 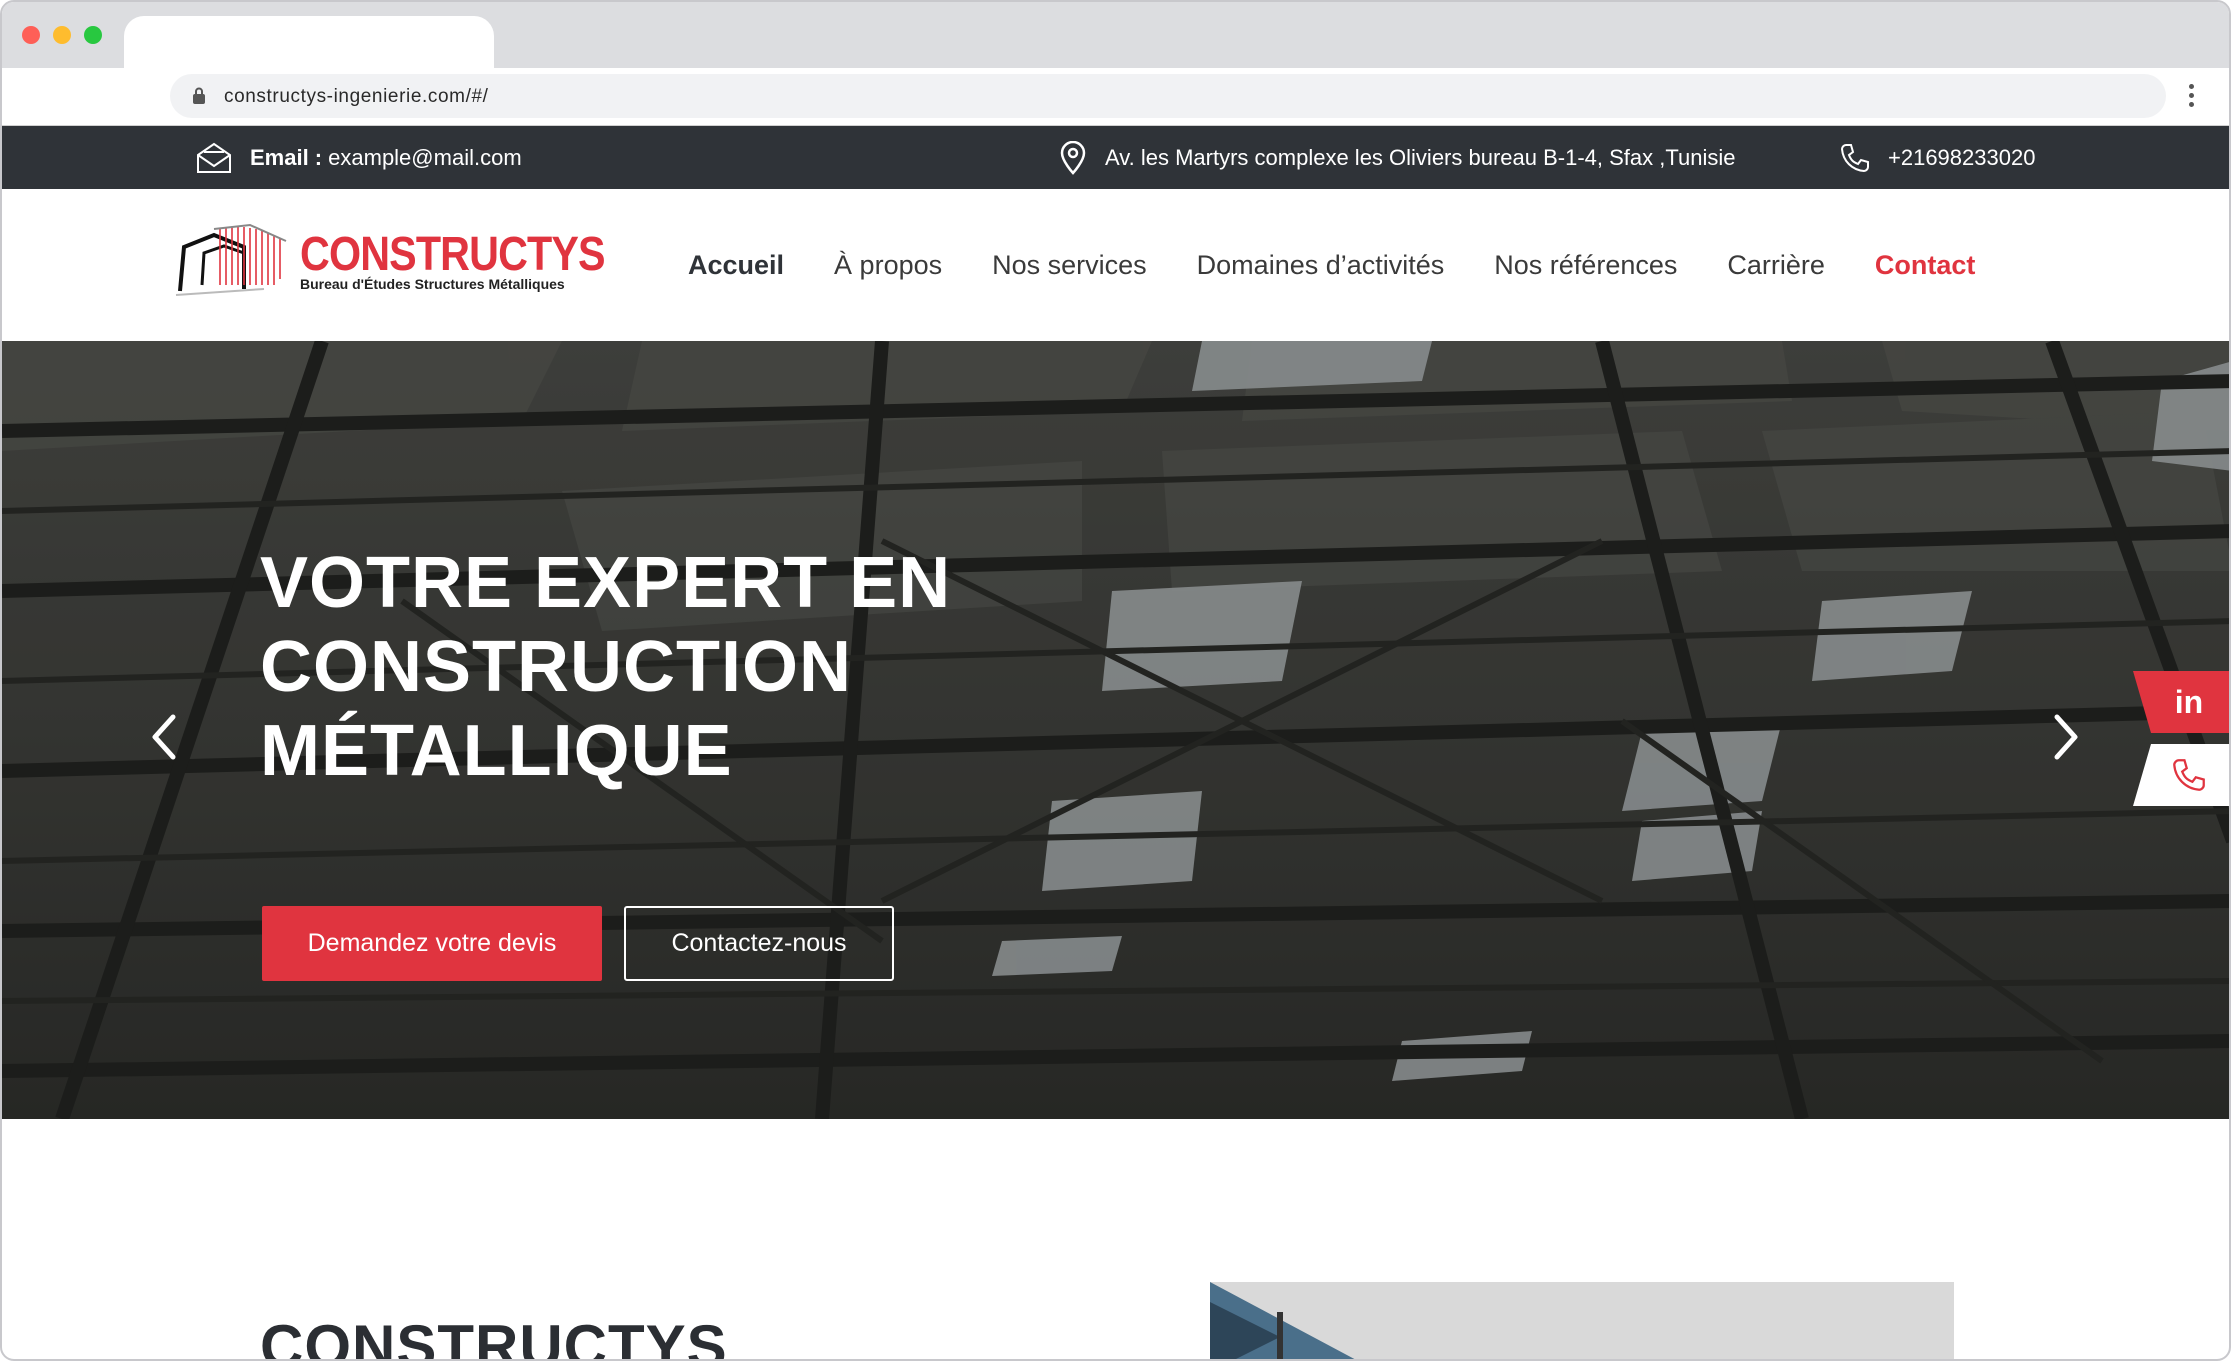 What do you see at coordinates (425, 157) in the screenshot?
I see `email-value: example@mail.com` at bounding box center [425, 157].